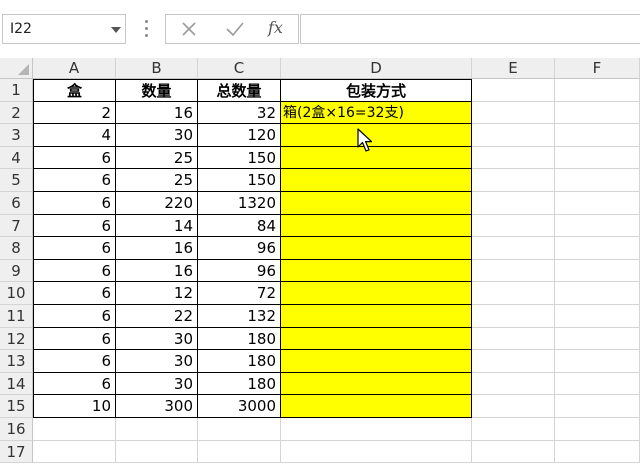 This screenshot has width=640, height=464. What do you see at coordinates (376, 90) in the screenshot?
I see `cell-d1: 包装方式` at bounding box center [376, 90].